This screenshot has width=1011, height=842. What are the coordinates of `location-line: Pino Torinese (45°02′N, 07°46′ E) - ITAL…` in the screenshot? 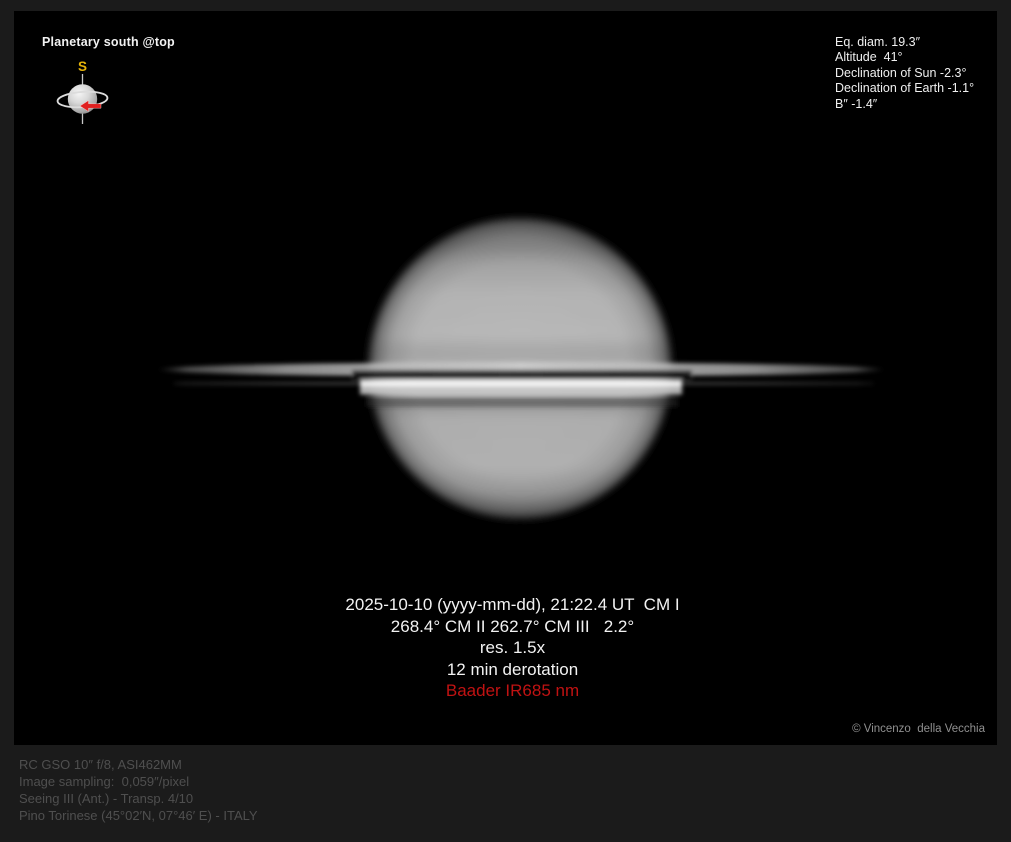 It's located at (138, 815).